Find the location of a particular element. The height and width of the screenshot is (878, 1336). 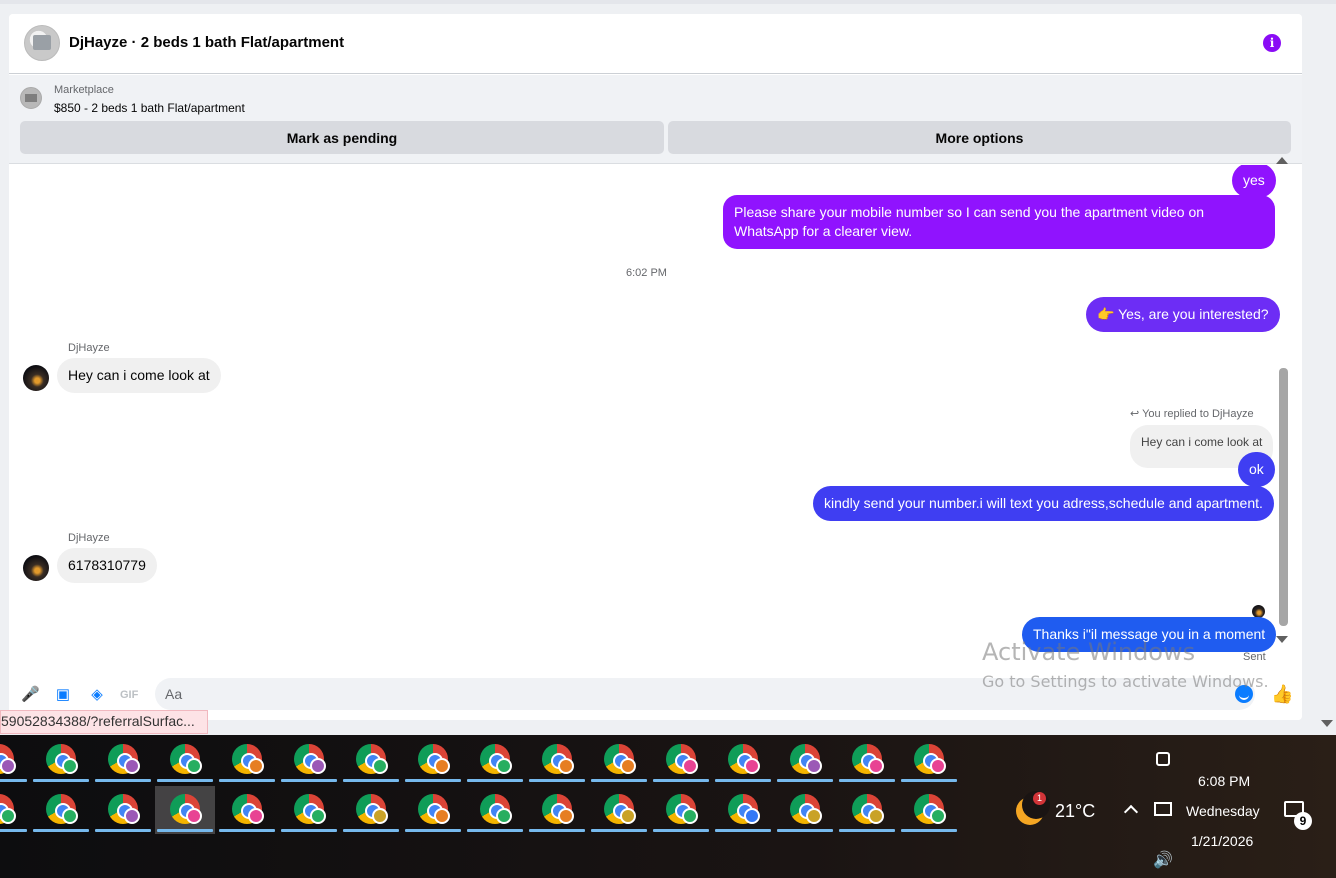

listing-thumbnail is located at coordinates (31, 98).